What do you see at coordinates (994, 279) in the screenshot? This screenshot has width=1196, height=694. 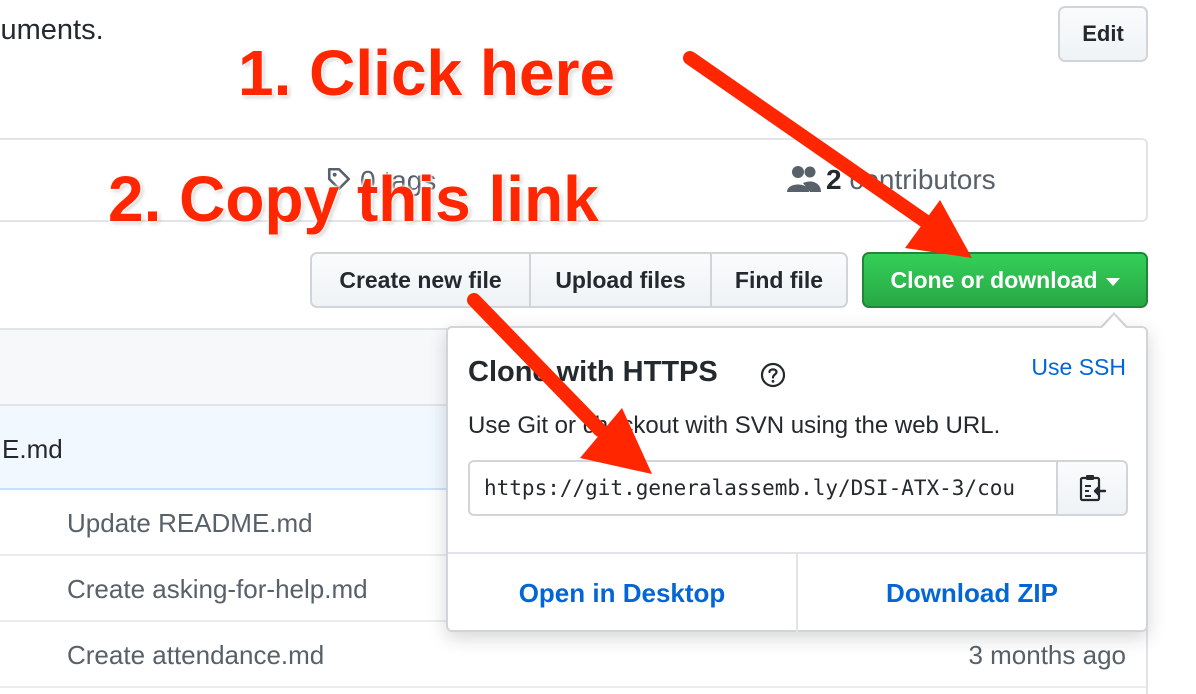 I see `clone-or-download-label: Clone or download` at bounding box center [994, 279].